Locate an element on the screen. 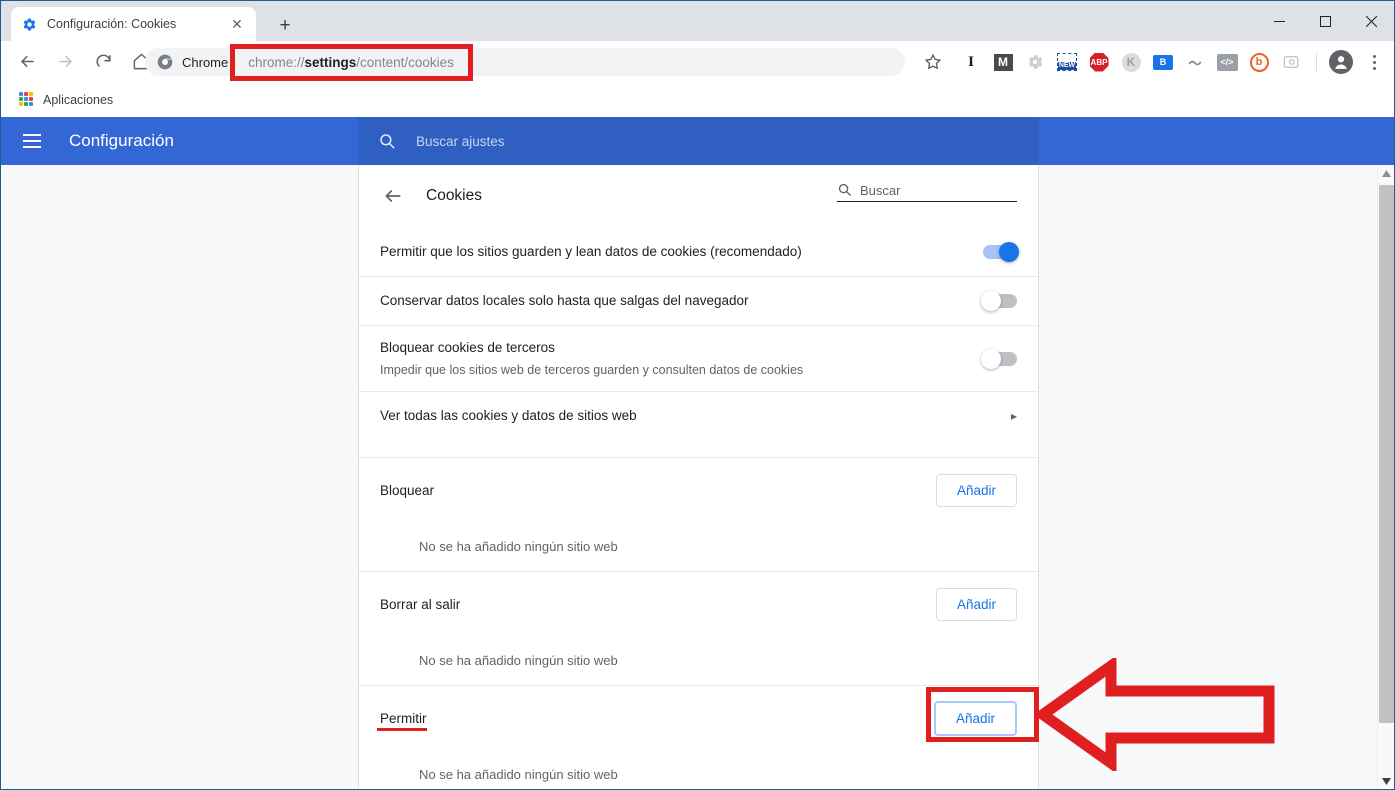 Image resolution: width=1395 pixels, height=790 pixels. section-header-borrar-al-salir: Borrar al salir Añadir is located at coordinates (698, 604).